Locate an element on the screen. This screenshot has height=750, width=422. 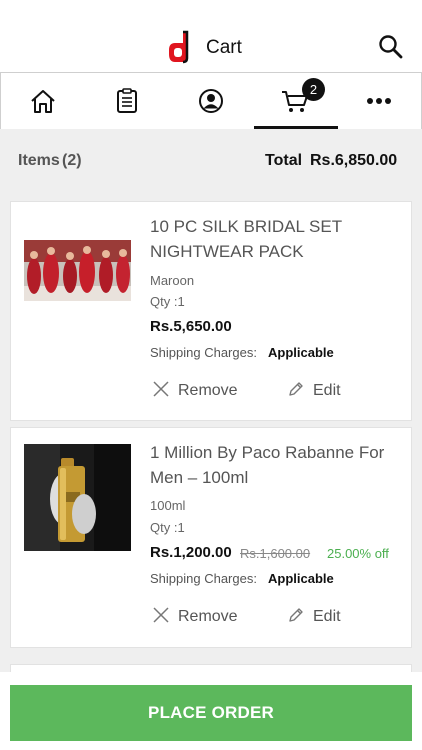
d-logo-icon is located at coordinates (179, 47).